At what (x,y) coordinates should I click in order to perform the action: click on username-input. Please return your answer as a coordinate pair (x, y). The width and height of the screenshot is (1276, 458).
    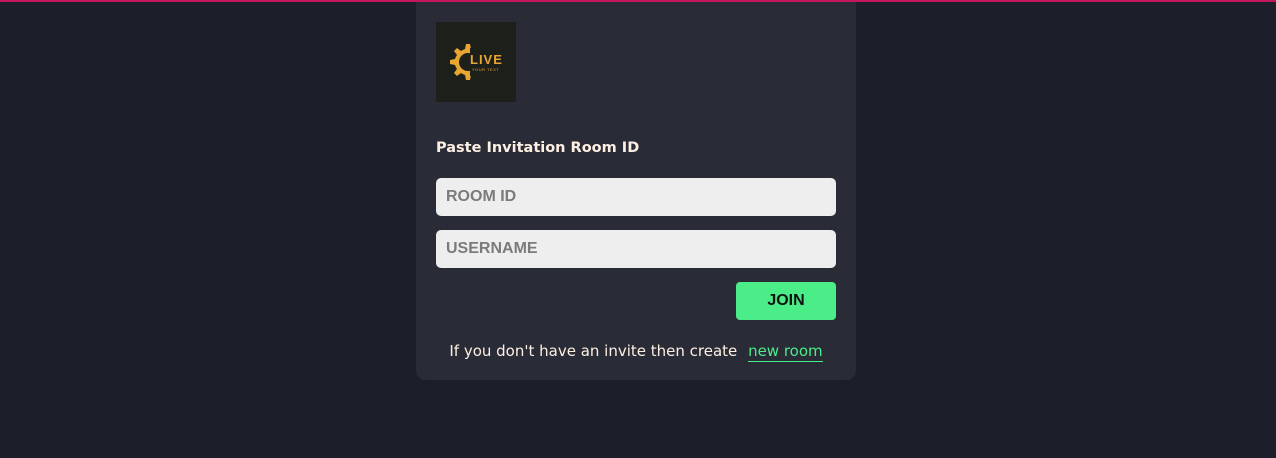
    Looking at the image, I should click on (636, 249).